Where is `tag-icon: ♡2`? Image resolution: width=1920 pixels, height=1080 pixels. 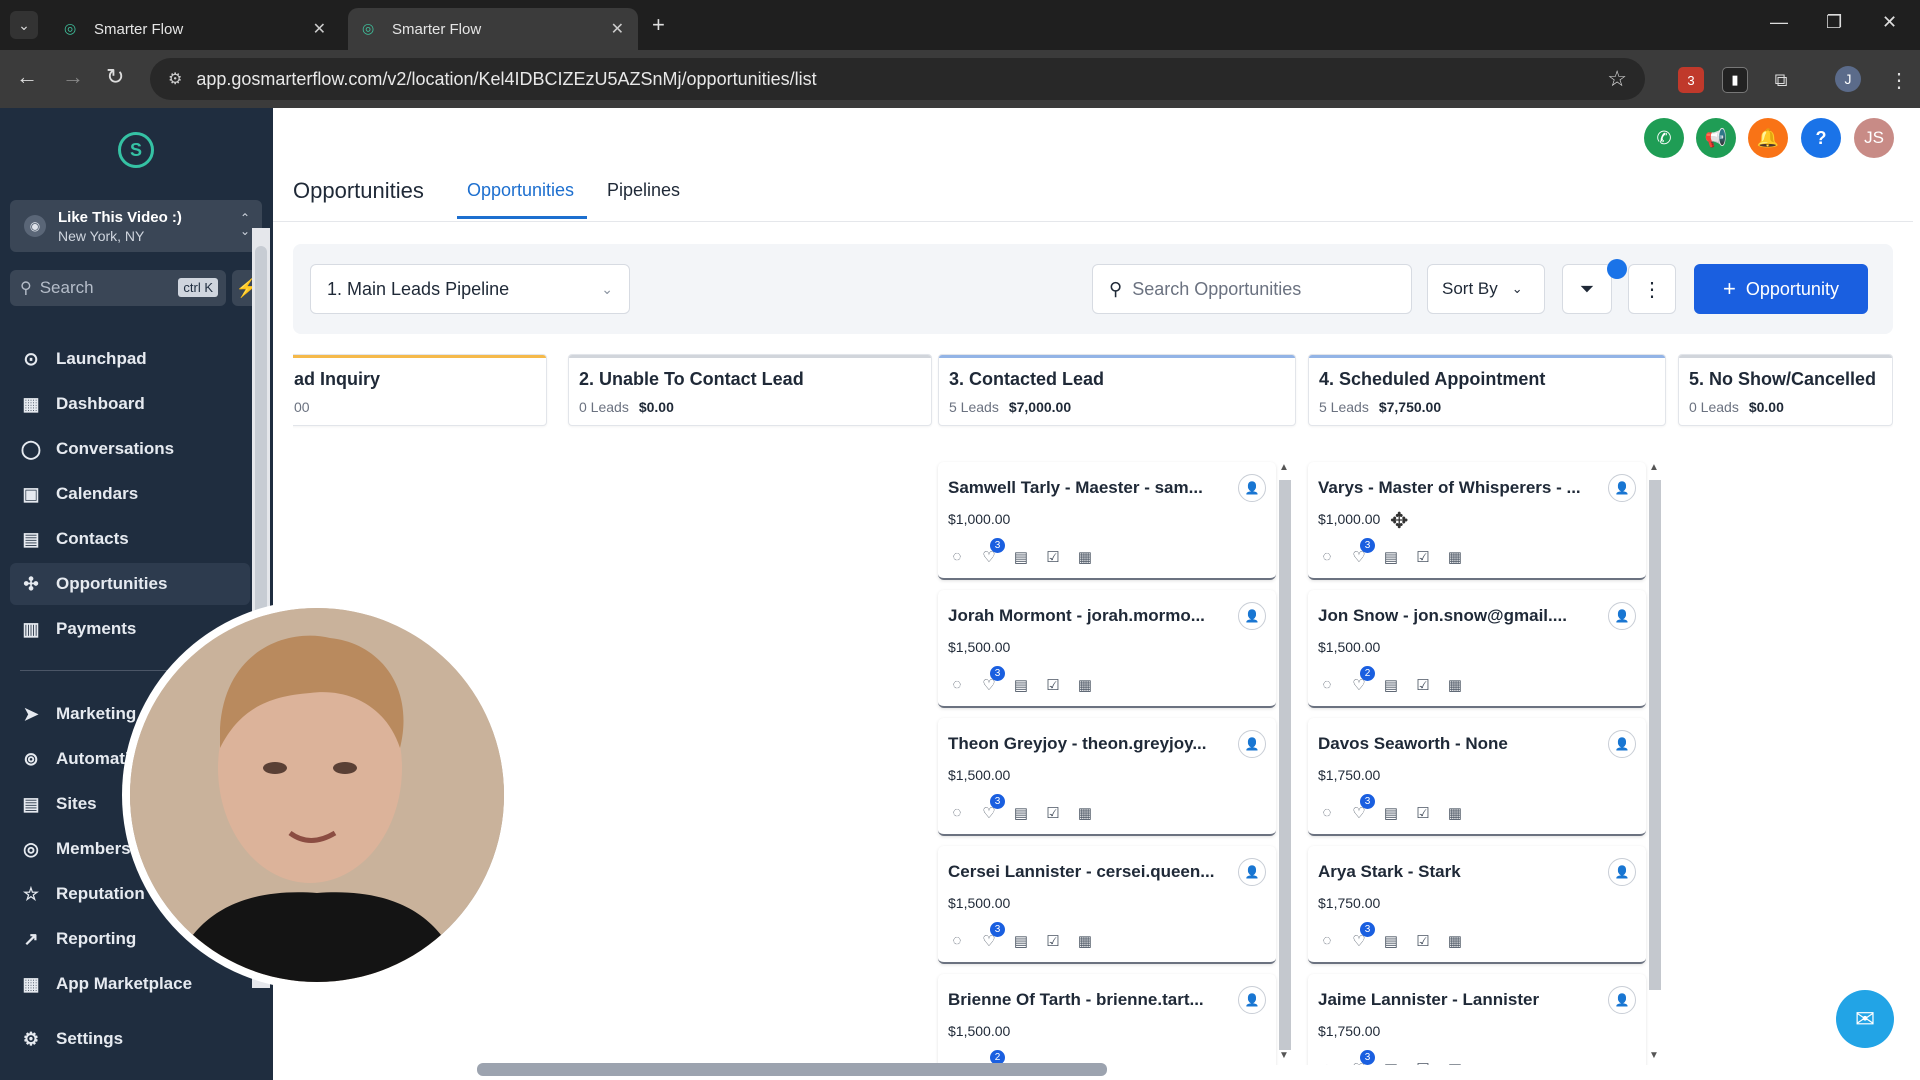
tag-icon: ♡2 is located at coordinates (1362, 680).